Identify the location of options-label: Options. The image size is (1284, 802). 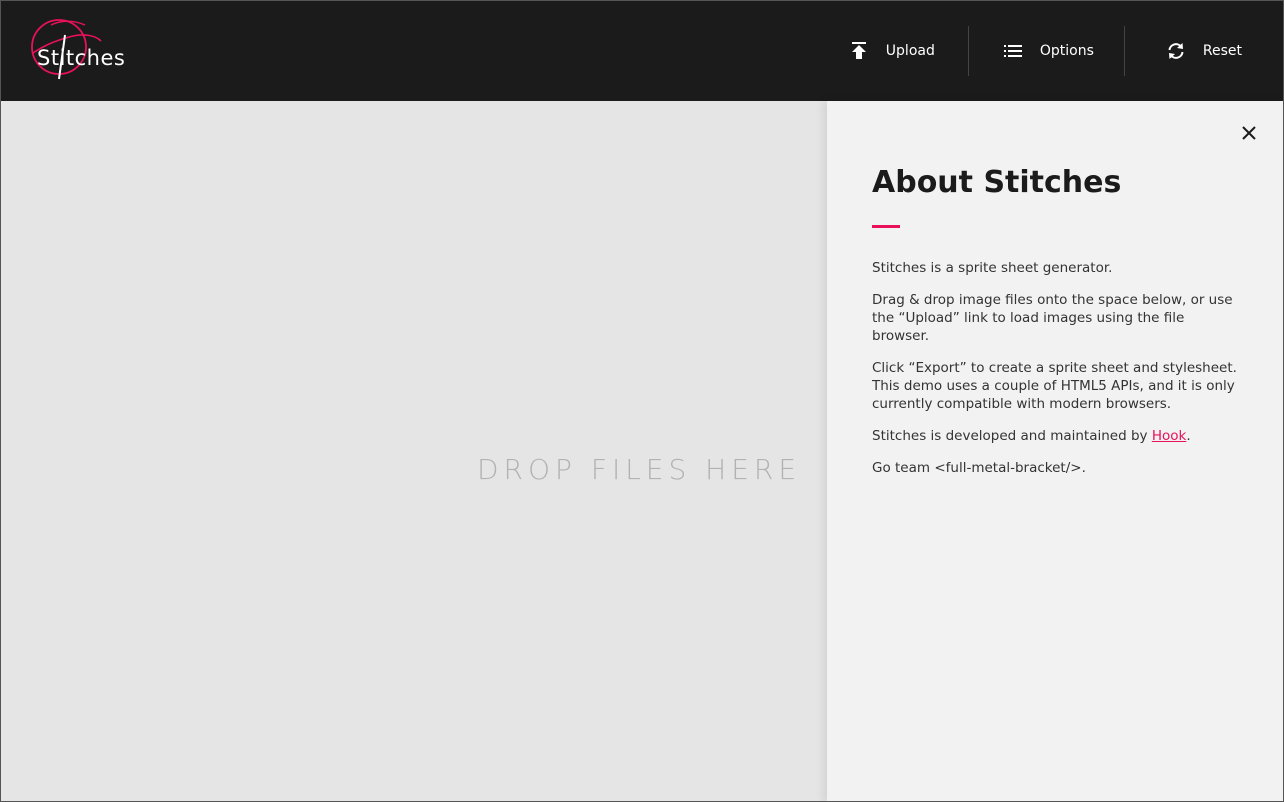
(1066, 51).